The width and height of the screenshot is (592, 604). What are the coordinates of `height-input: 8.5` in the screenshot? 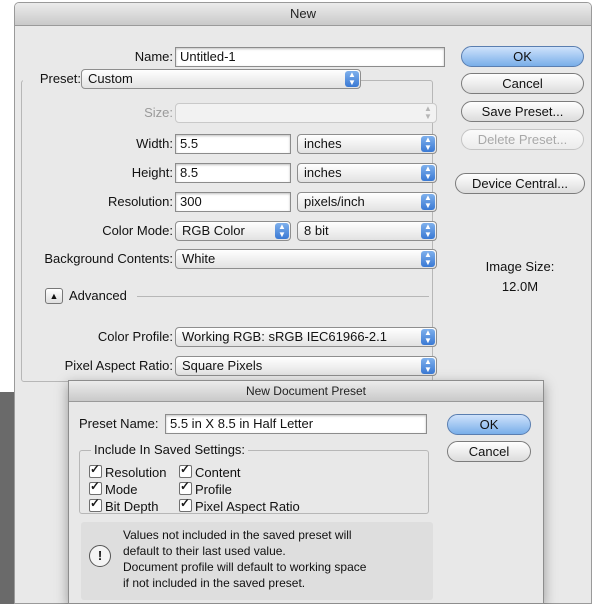 It's located at (233, 173).